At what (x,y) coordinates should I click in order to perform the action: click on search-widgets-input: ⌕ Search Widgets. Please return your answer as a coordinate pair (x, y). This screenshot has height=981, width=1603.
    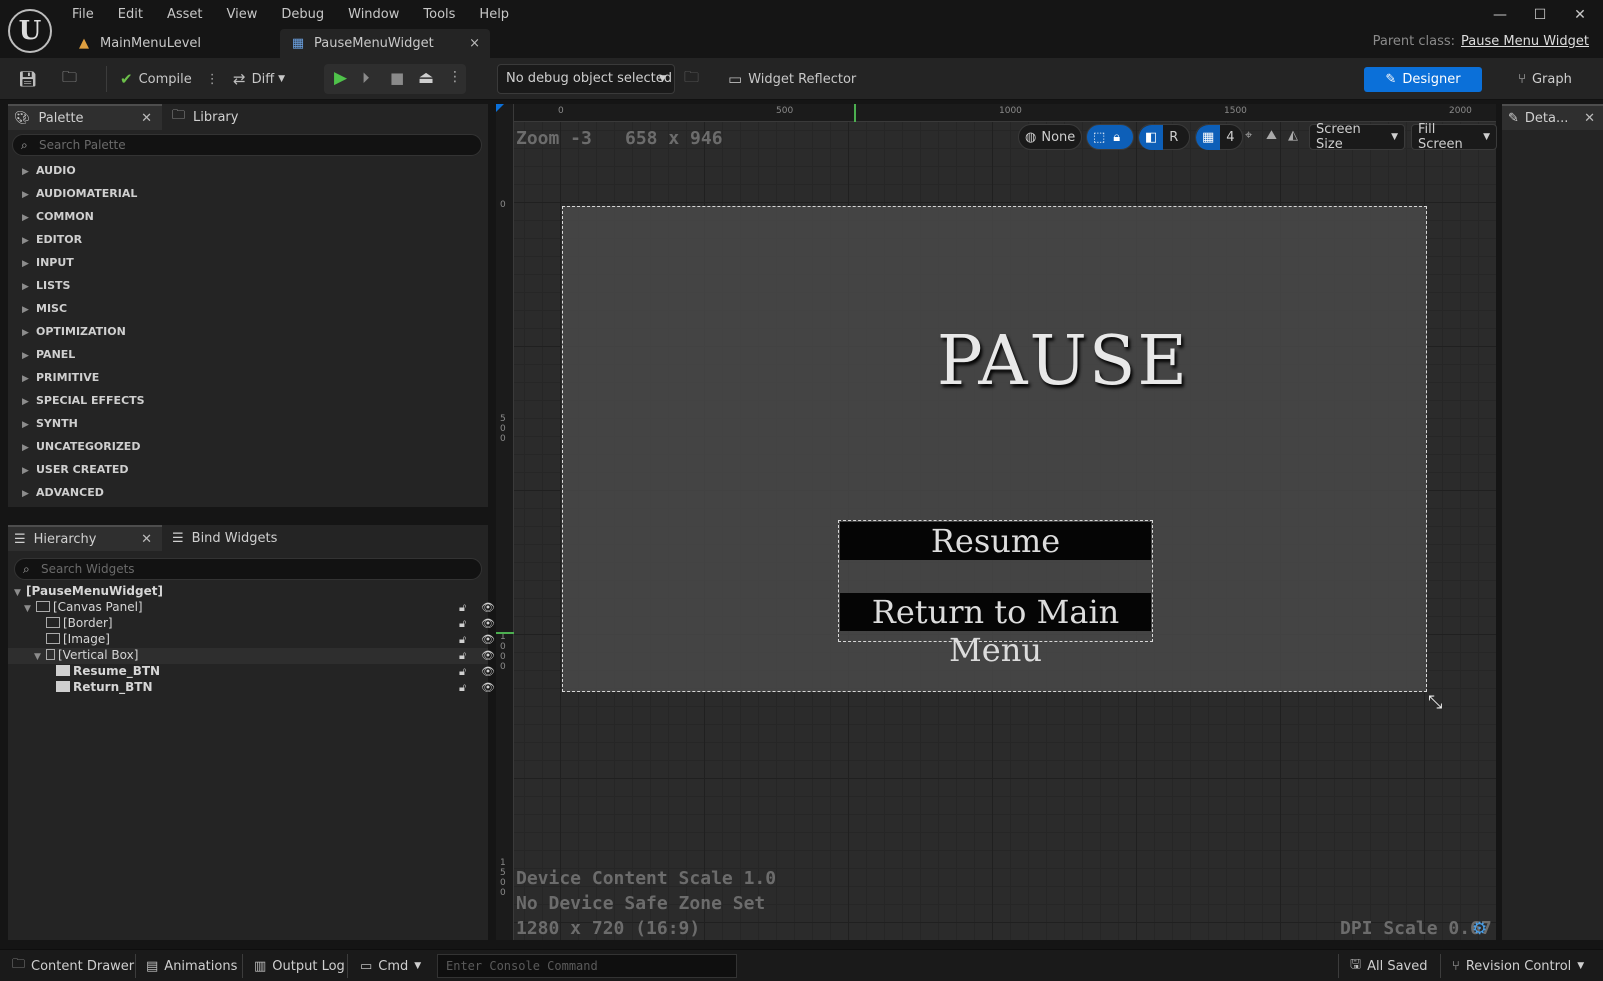
    Looking at the image, I should click on (248, 569).